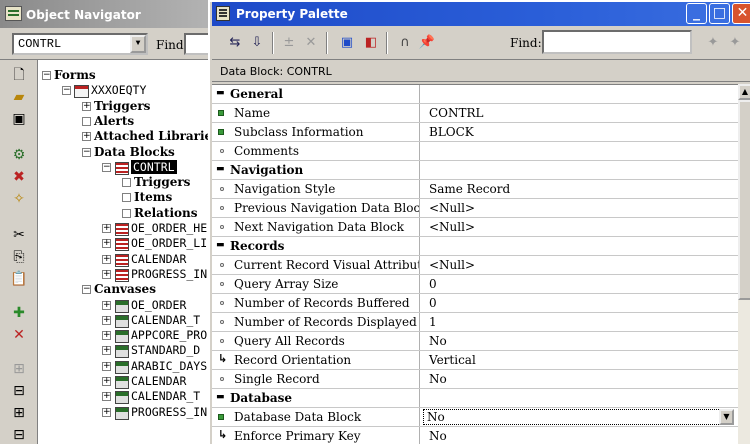  I want to click on property-row: Previous Navigation Data Block <Null>, so click(475, 208).